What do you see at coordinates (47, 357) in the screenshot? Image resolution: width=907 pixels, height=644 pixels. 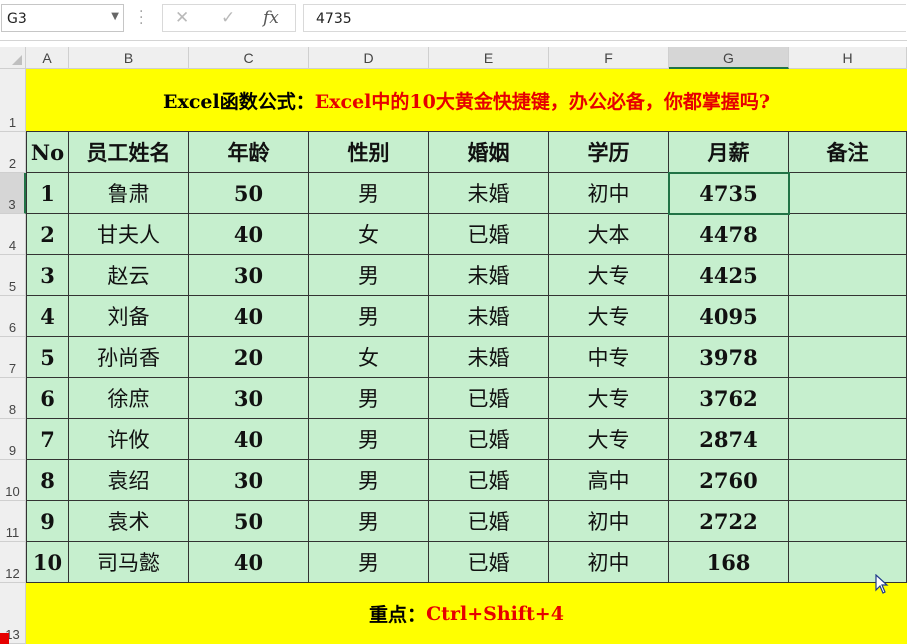 I see `cell-no: 5` at bounding box center [47, 357].